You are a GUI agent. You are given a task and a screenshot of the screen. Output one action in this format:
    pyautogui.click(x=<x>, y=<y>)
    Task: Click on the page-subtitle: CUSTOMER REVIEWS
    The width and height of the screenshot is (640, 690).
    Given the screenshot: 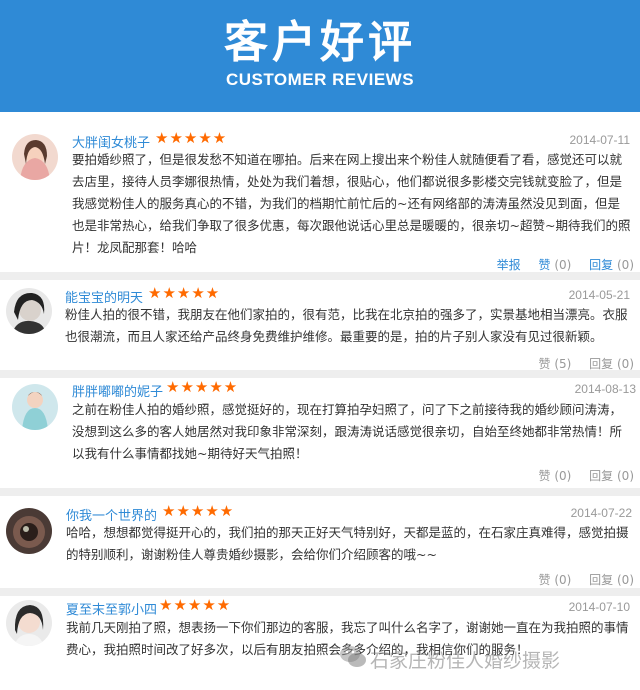 What is the action you would take?
    pyautogui.click(x=320, y=79)
    